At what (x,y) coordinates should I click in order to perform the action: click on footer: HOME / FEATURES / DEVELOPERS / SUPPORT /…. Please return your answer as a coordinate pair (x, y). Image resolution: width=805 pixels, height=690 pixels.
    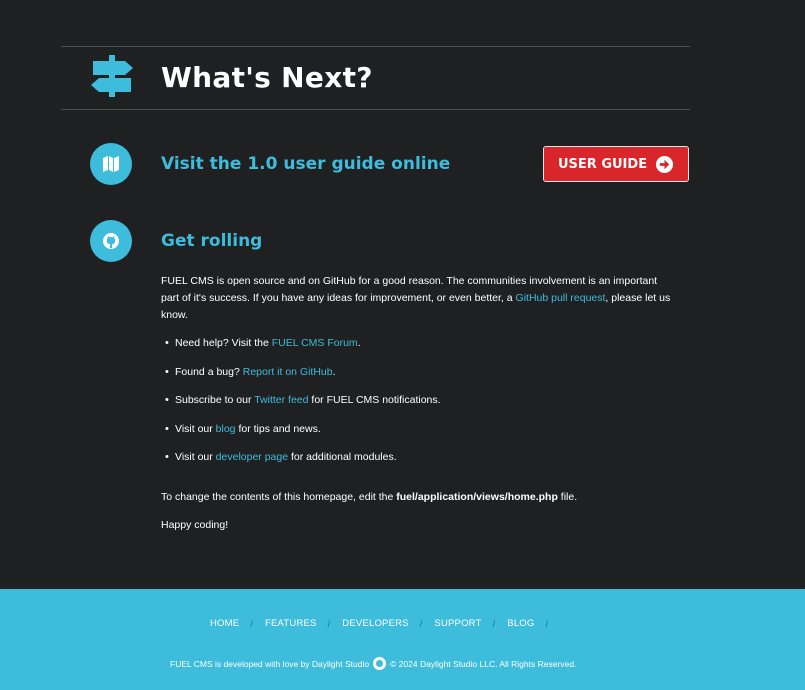
    Looking at the image, I should click on (402, 639).